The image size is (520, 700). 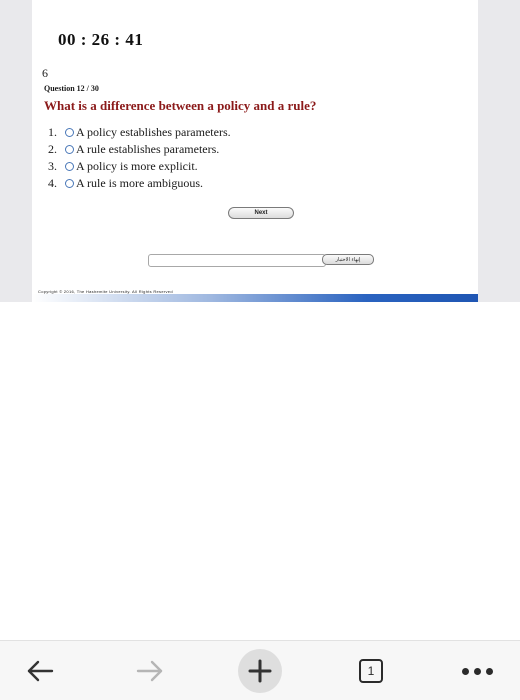 I want to click on tabs-button: 1, so click(x=371, y=671).